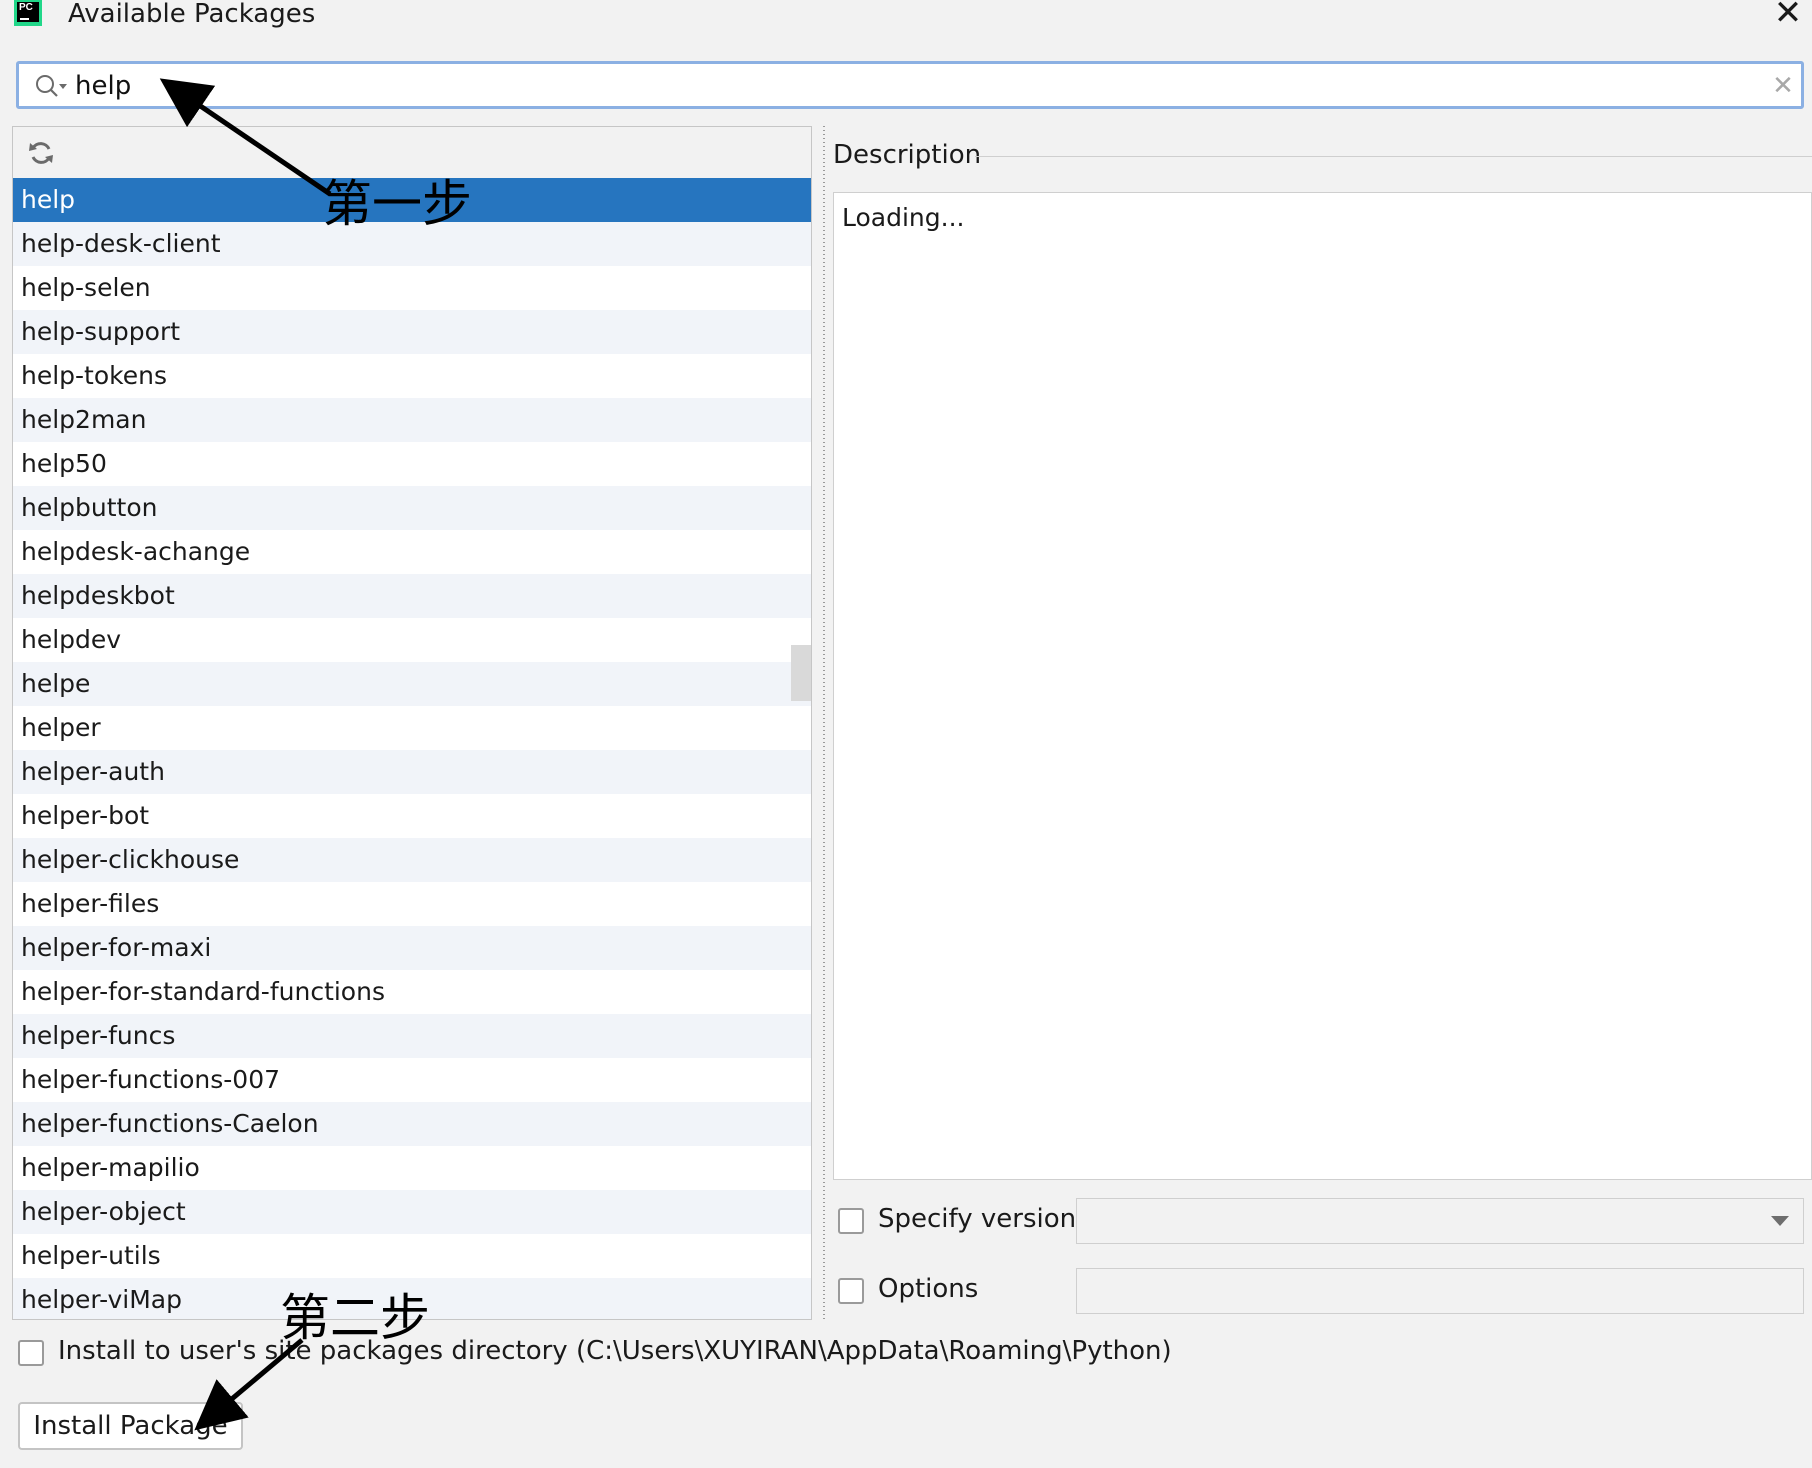 The image size is (1812, 1468). What do you see at coordinates (977, 1219) in the screenshot?
I see `specify-version-label: Specify version` at bounding box center [977, 1219].